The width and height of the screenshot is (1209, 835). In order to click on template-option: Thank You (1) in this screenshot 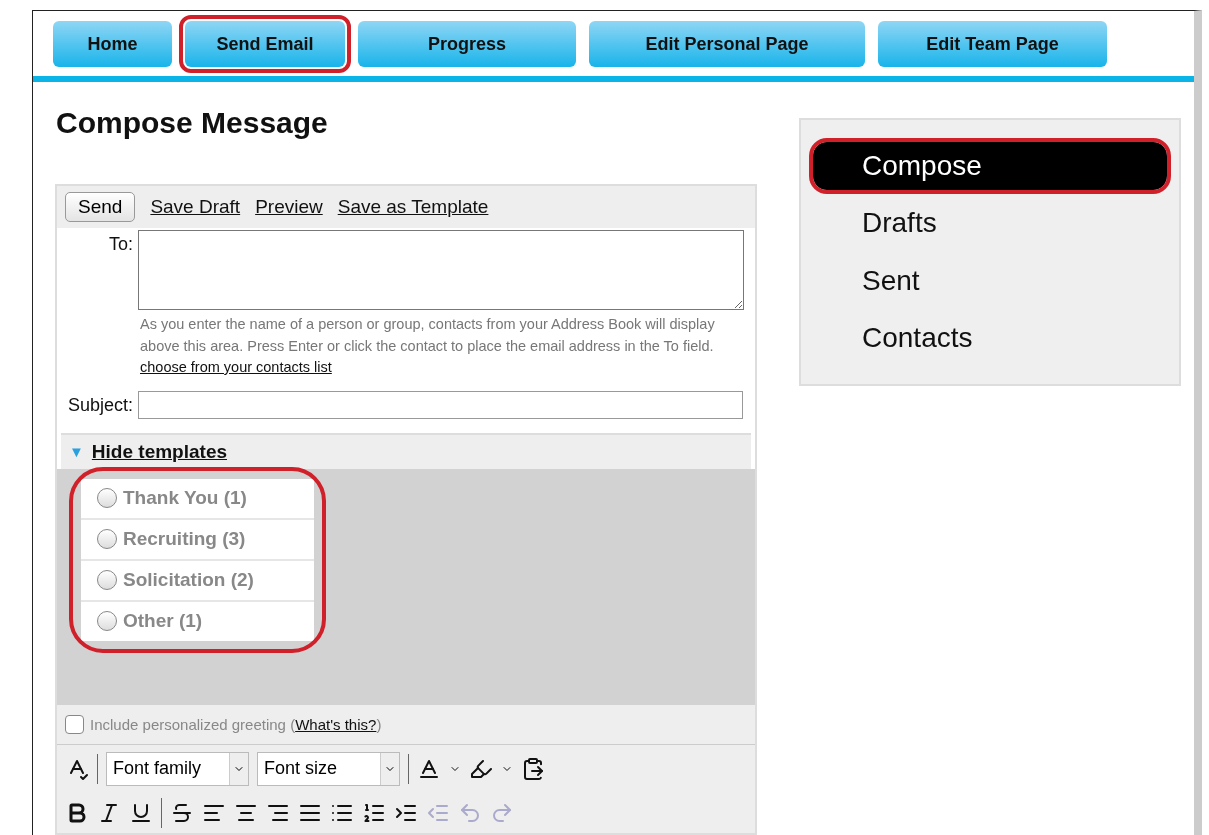, I will do `click(197, 498)`.